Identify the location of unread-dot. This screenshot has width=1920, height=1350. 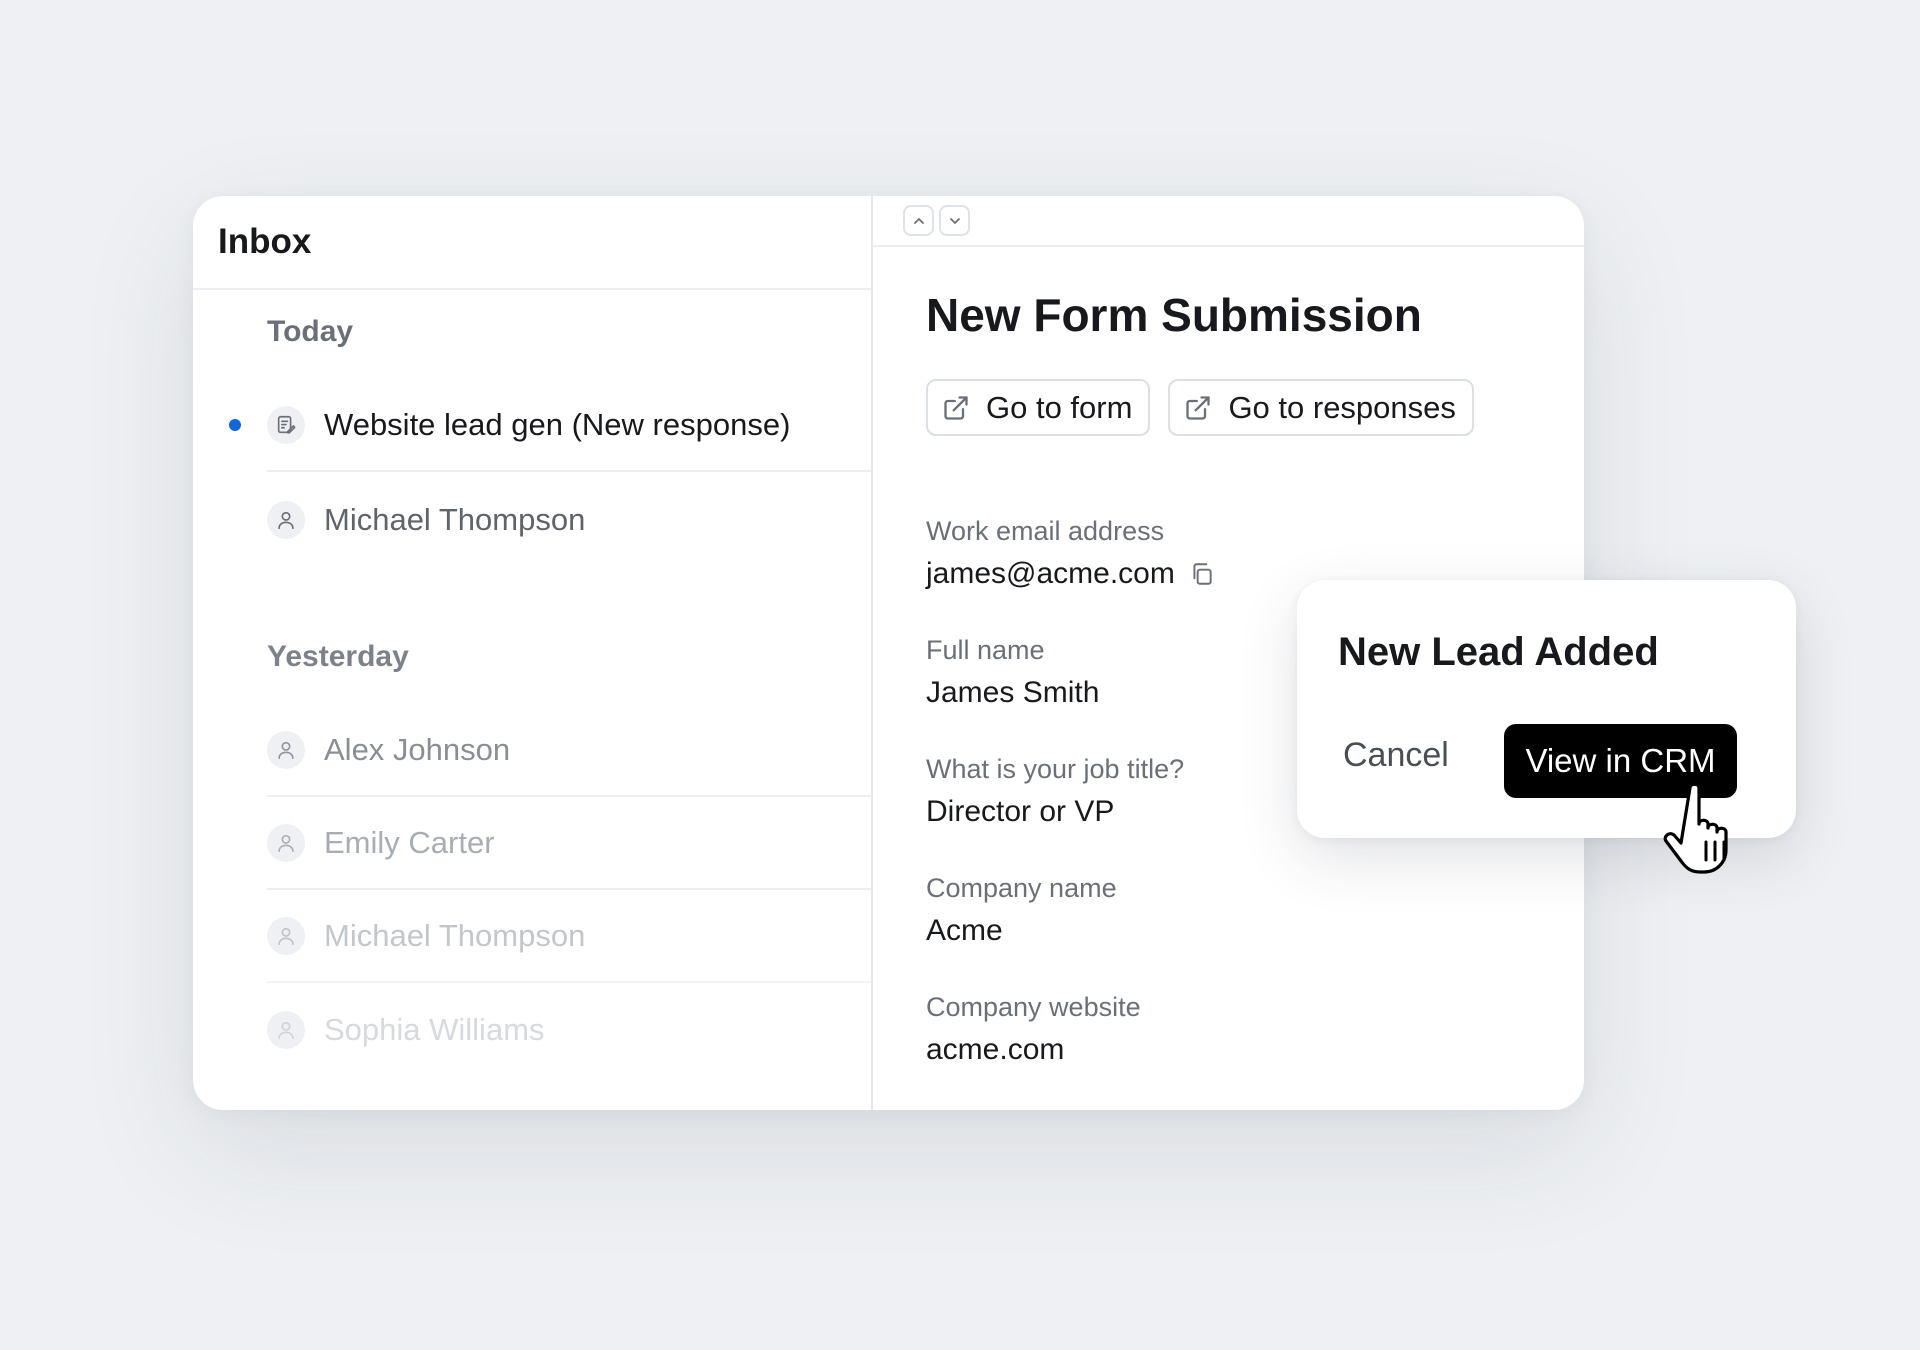
(235, 425).